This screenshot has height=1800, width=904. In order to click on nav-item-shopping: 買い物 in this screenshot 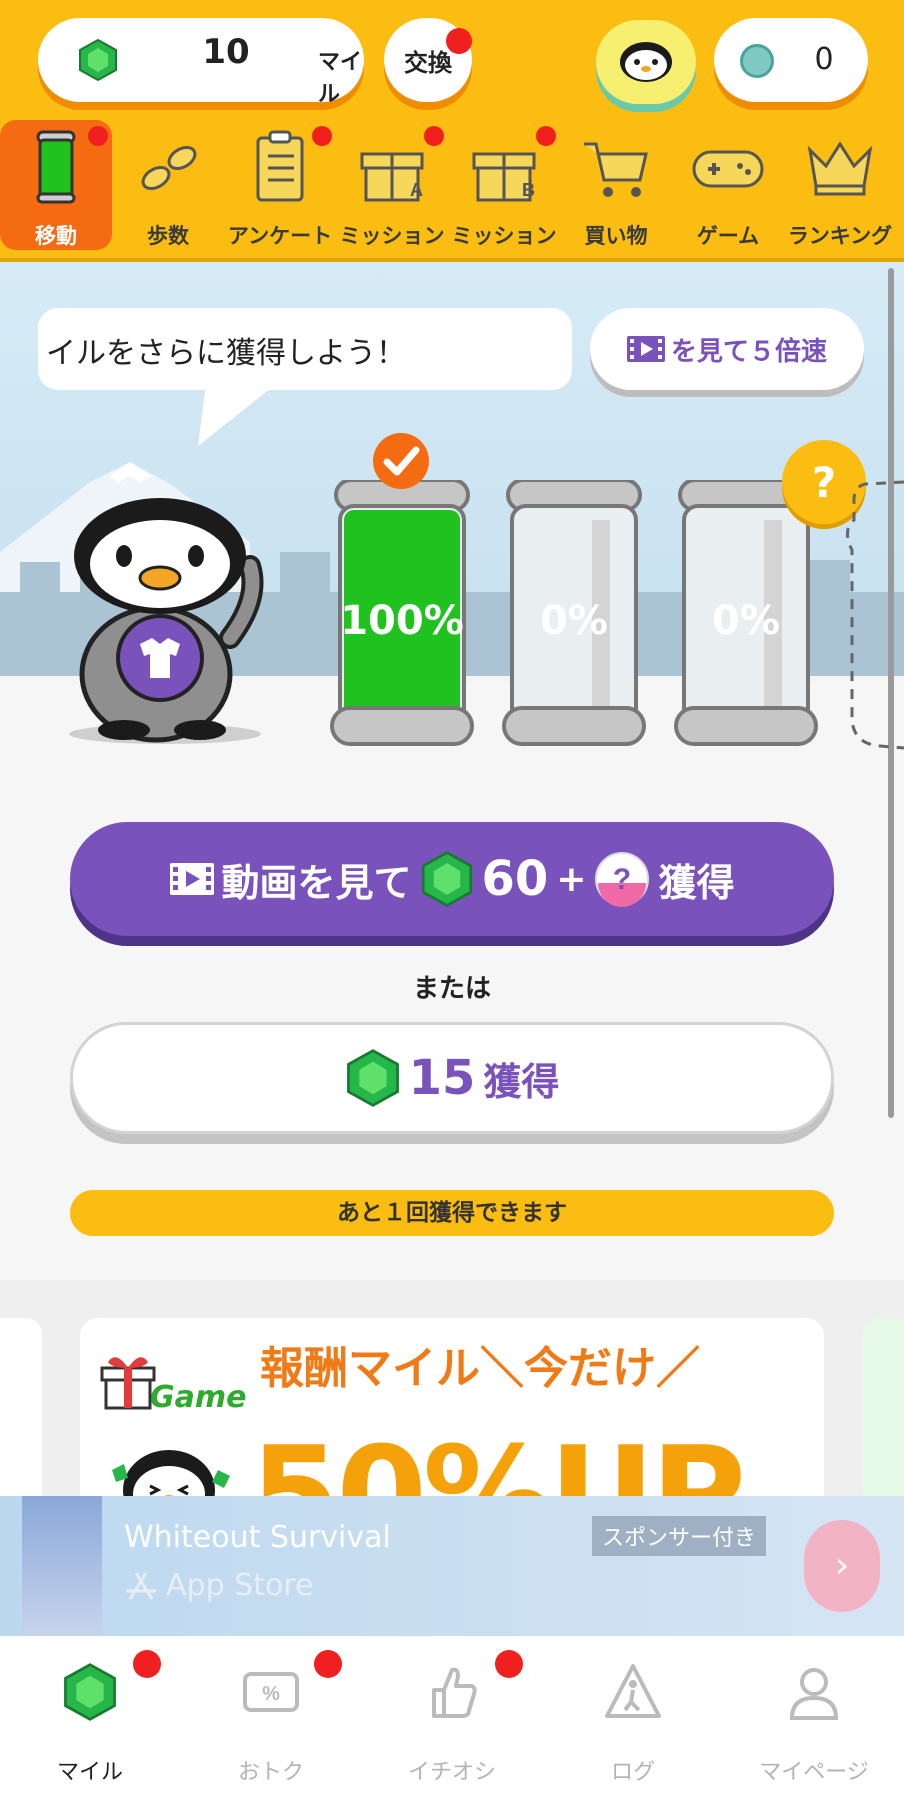, I will do `click(616, 185)`.